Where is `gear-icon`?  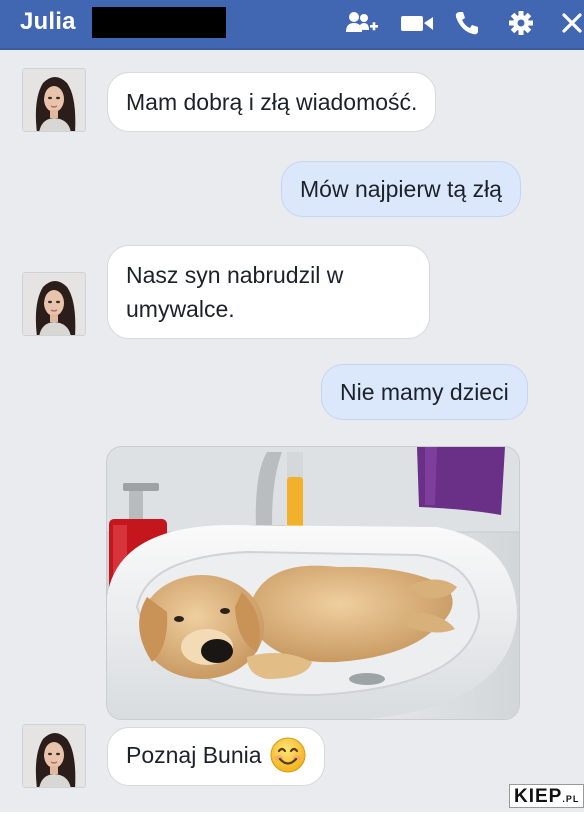
gear-icon is located at coordinates (521, 23).